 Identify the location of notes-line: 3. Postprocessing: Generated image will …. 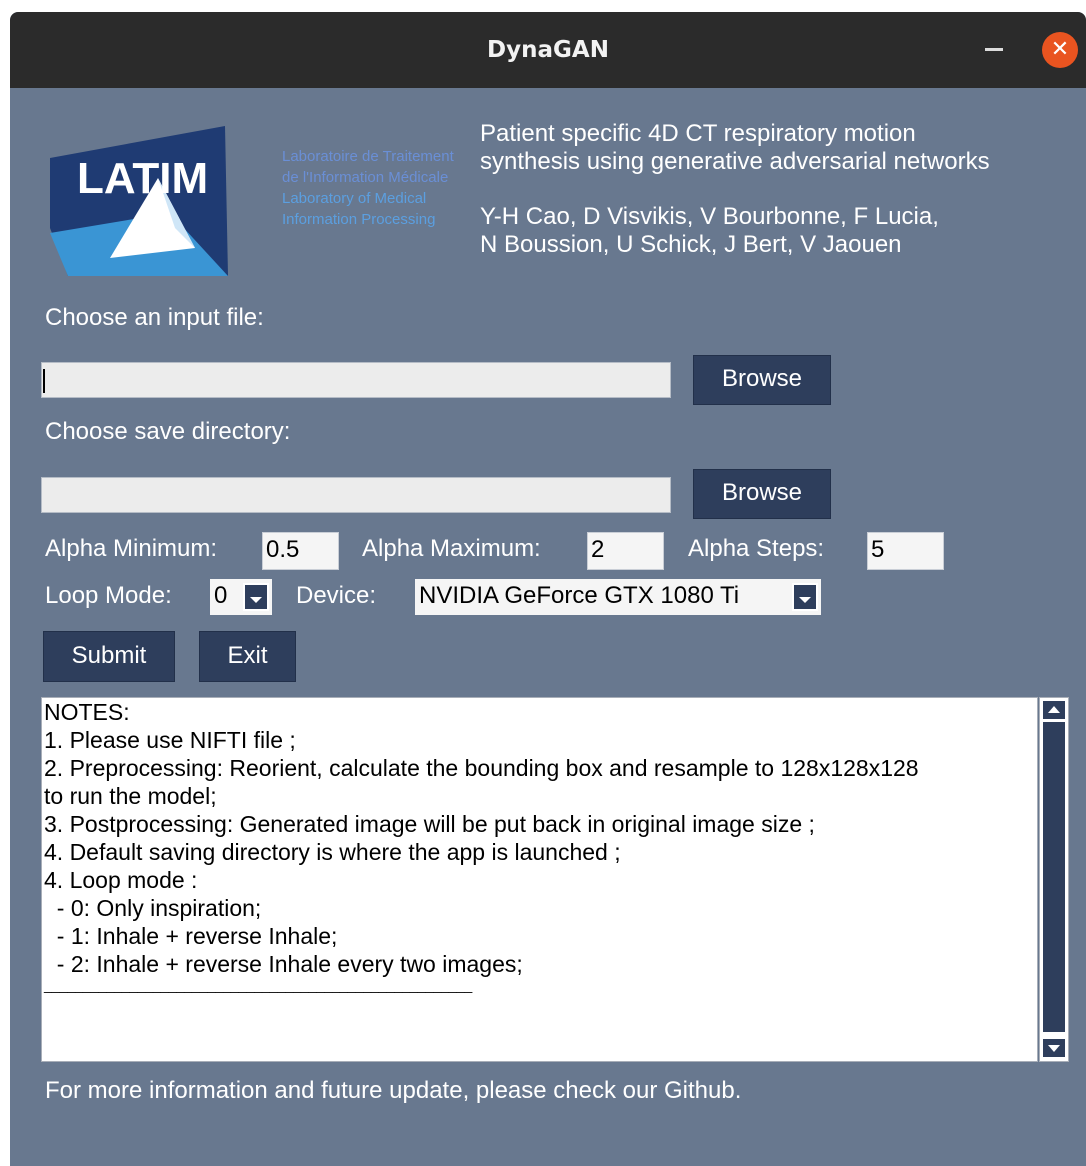
(429, 824).